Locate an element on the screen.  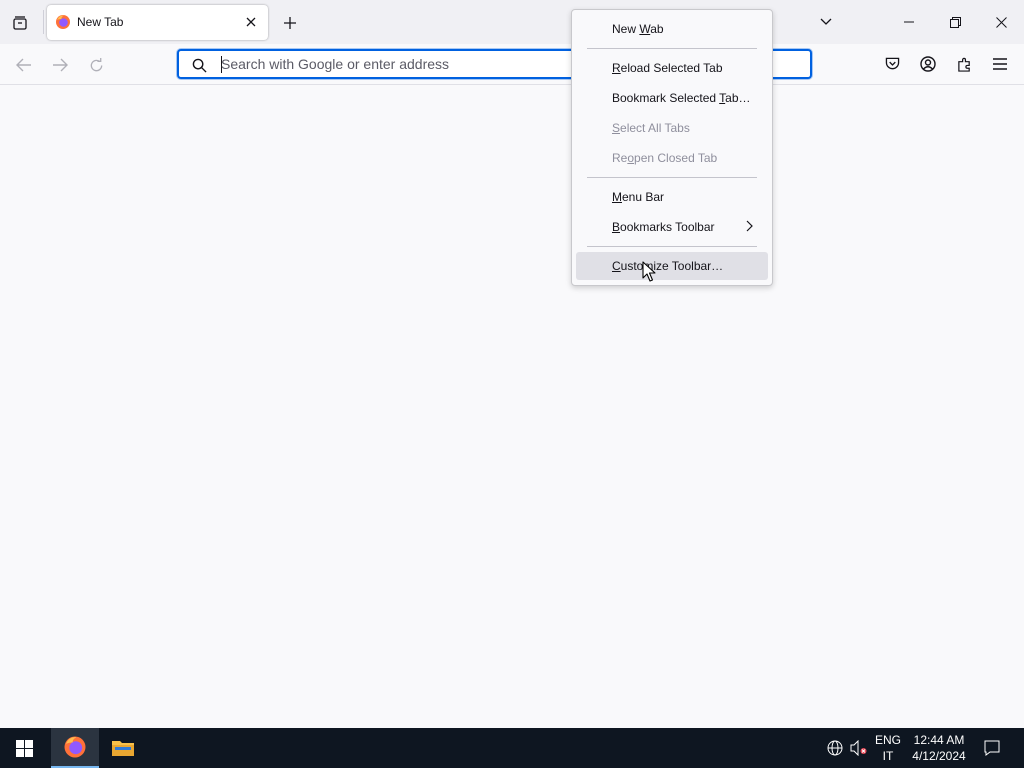
menu-item-label: Menu Bar is located at coordinates (638, 197).